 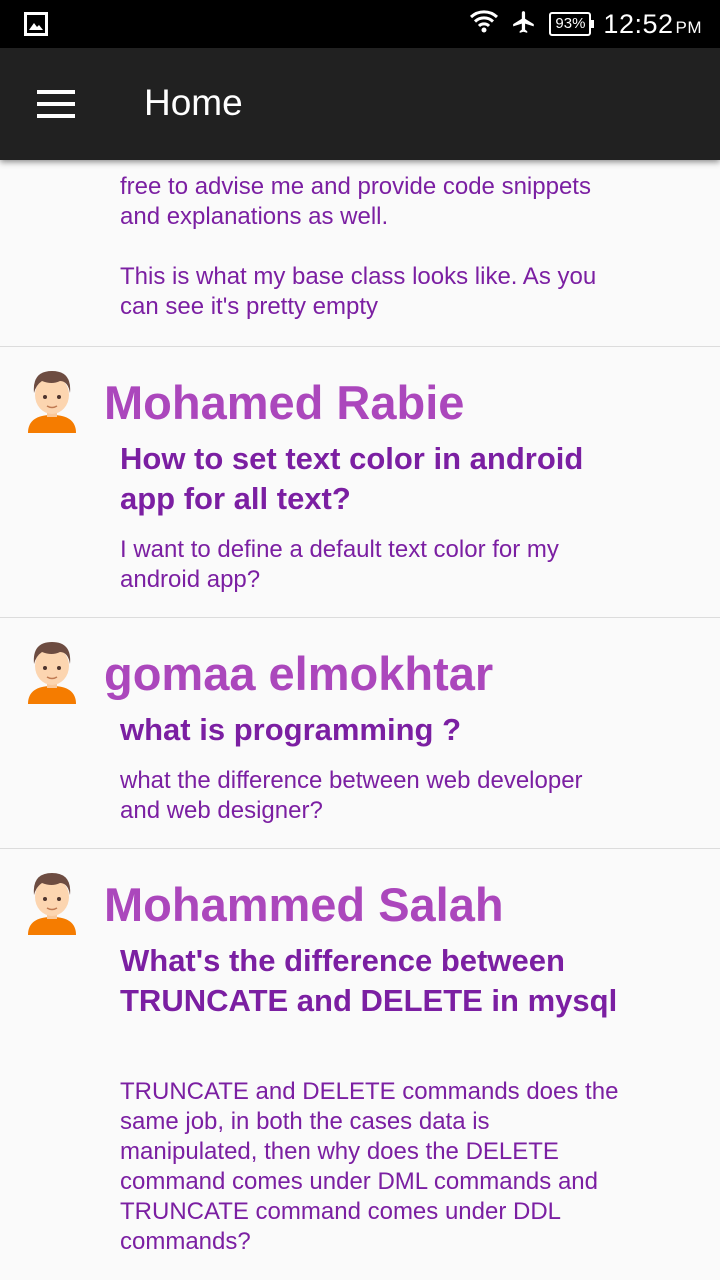 What do you see at coordinates (404, 905) in the screenshot?
I see `author-name: Mohammed Salah` at bounding box center [404, 905].